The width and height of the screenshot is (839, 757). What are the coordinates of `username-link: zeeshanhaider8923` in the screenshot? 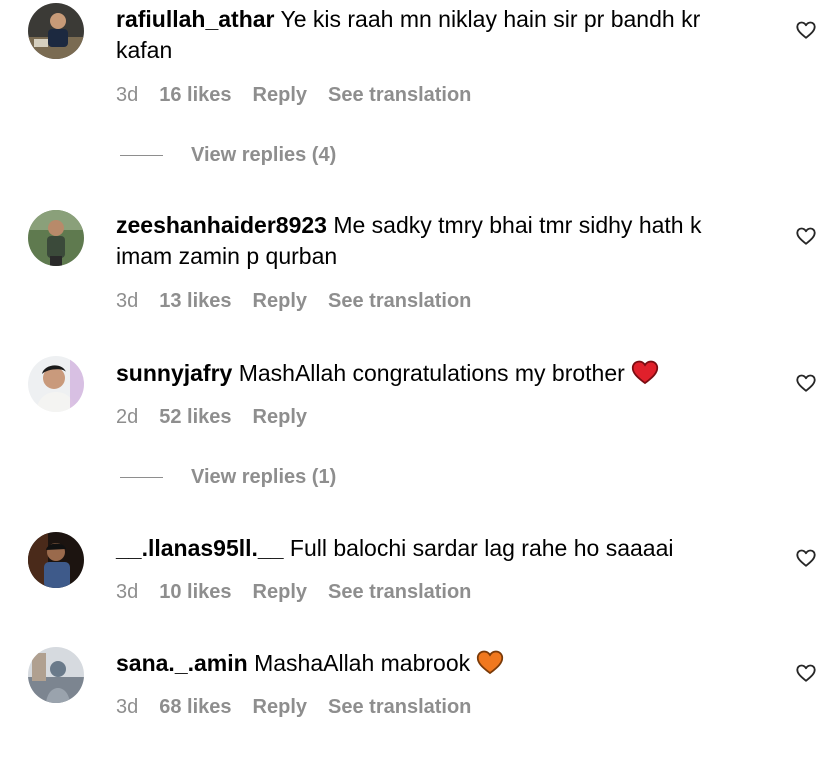 It's located at (221, 225).